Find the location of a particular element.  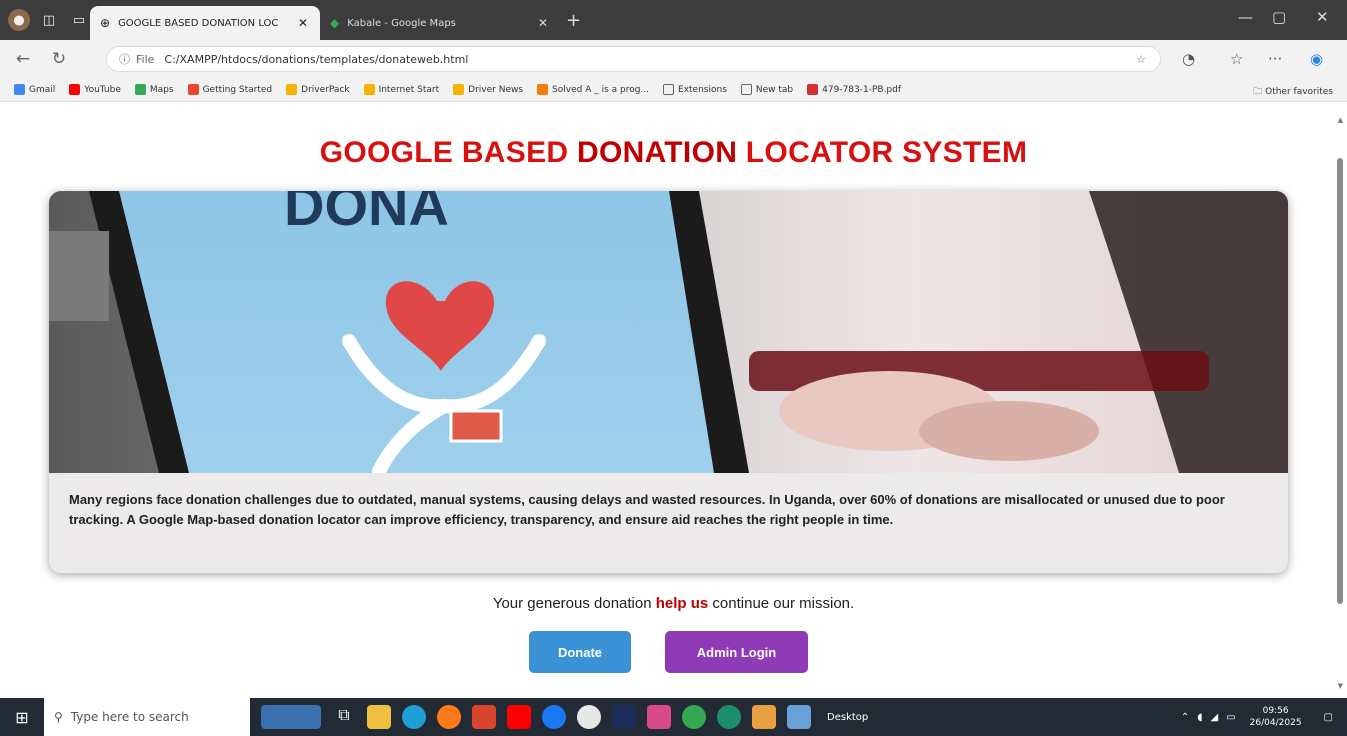

bookmark-maps: Maps is located at coordinates (154, 89).